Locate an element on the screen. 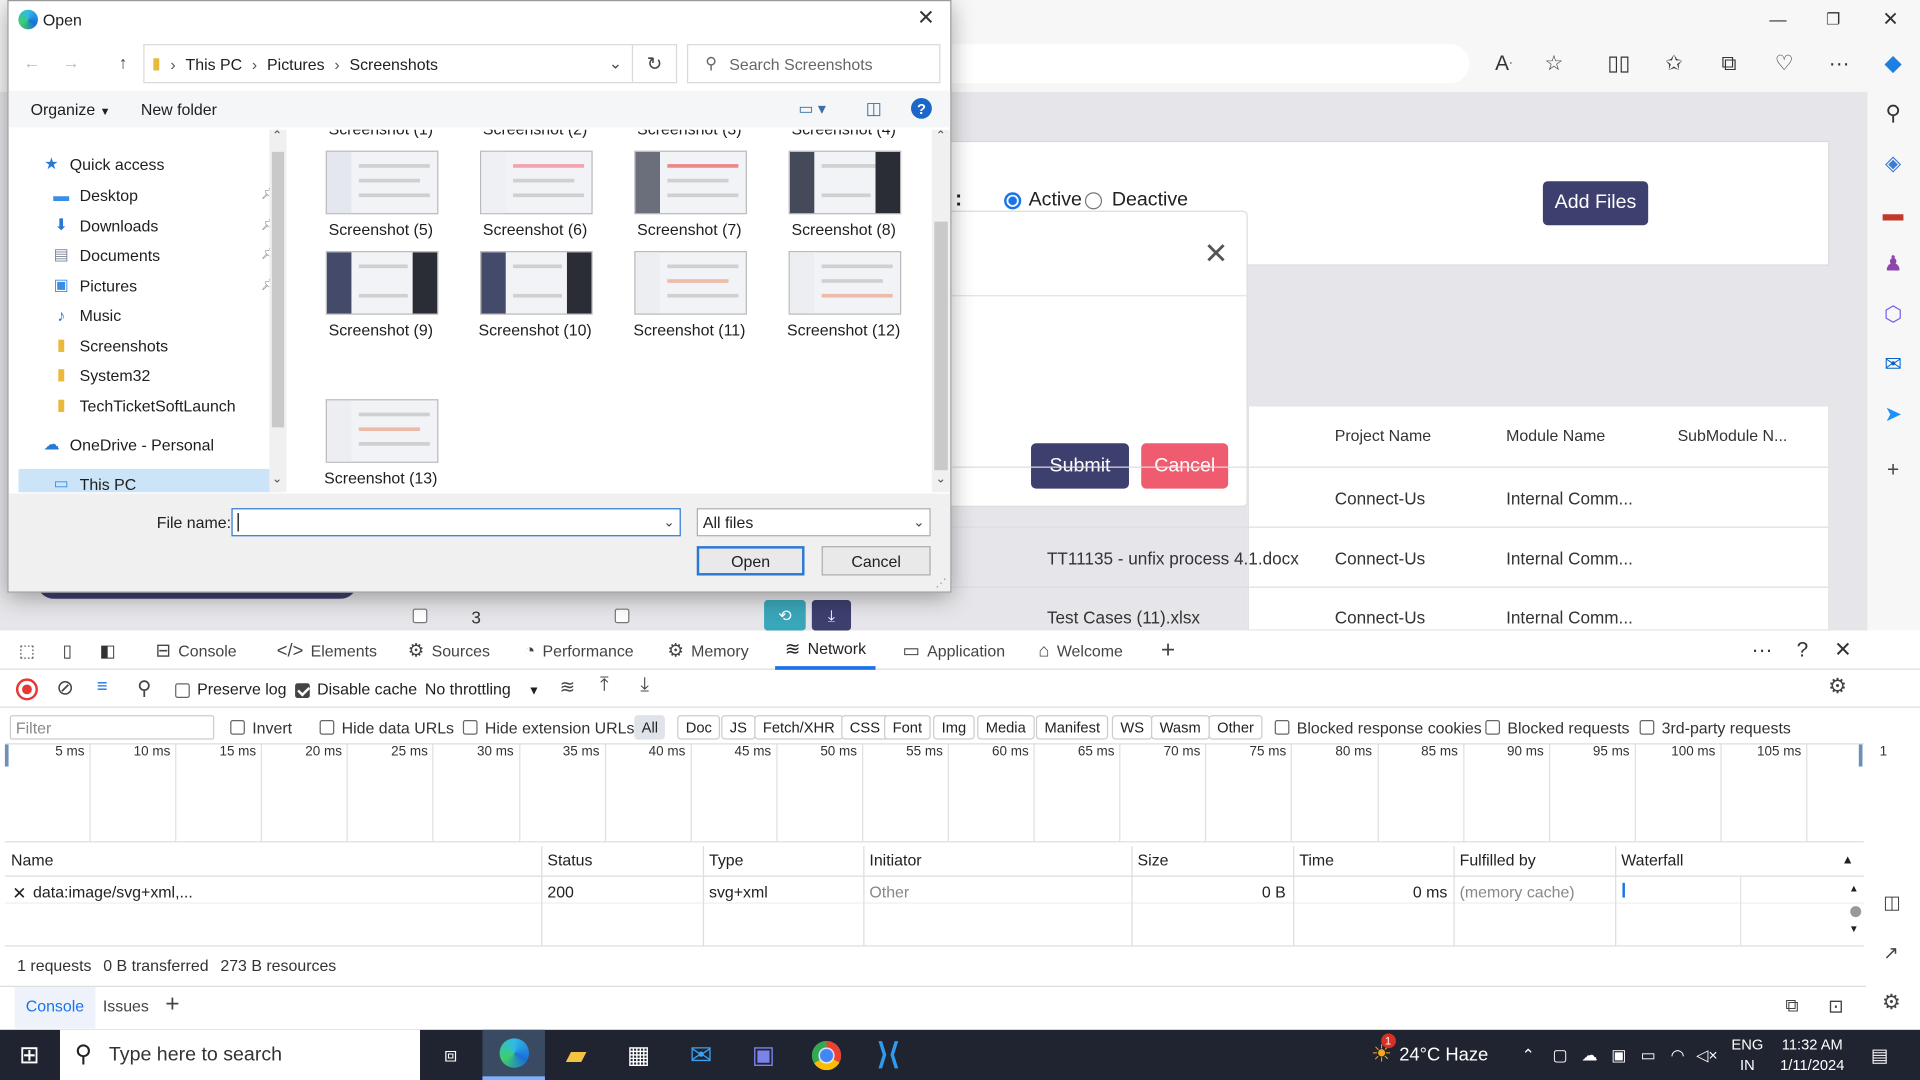 Image resolution: width=1920 pixels, height=1080 pixels. more-menu-icon: ··· is located at coordinates (1839, 64).